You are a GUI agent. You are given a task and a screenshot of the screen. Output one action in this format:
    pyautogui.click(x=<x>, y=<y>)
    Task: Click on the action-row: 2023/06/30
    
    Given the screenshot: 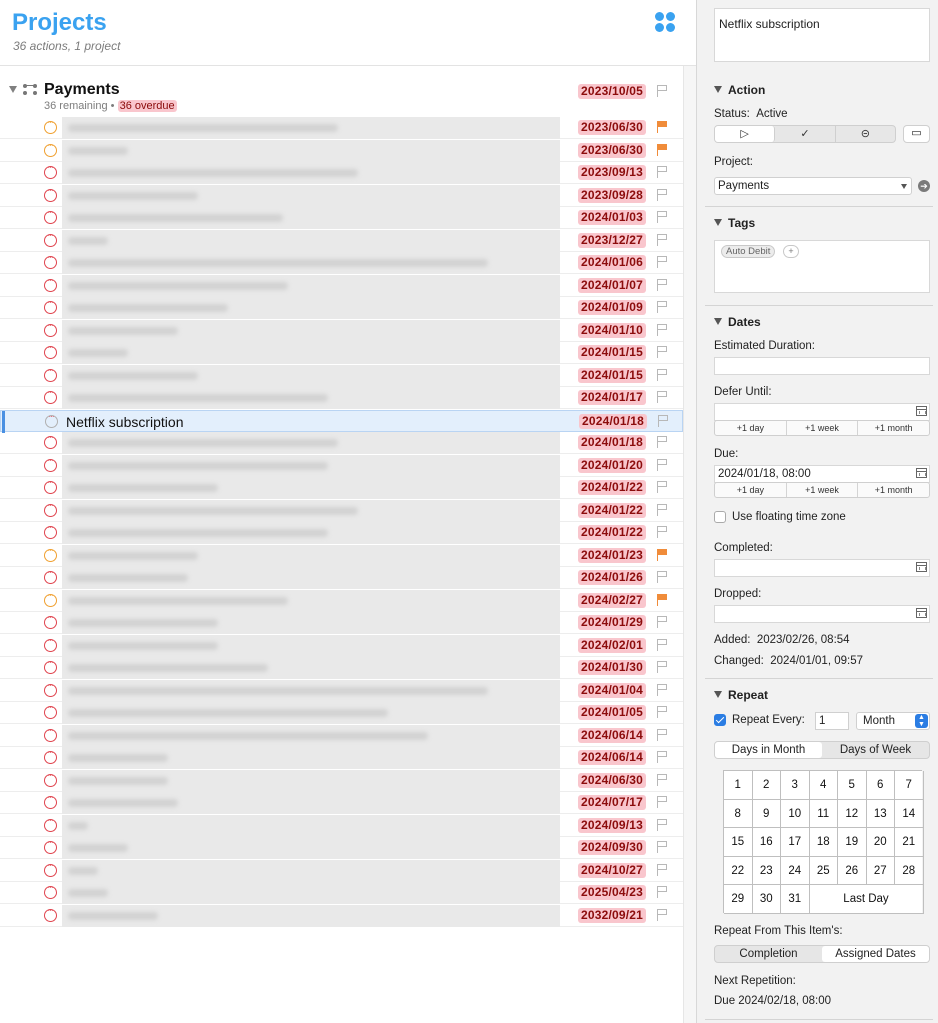 What is the action you would take?
    pyautogui.click(x=341, y=128)
    